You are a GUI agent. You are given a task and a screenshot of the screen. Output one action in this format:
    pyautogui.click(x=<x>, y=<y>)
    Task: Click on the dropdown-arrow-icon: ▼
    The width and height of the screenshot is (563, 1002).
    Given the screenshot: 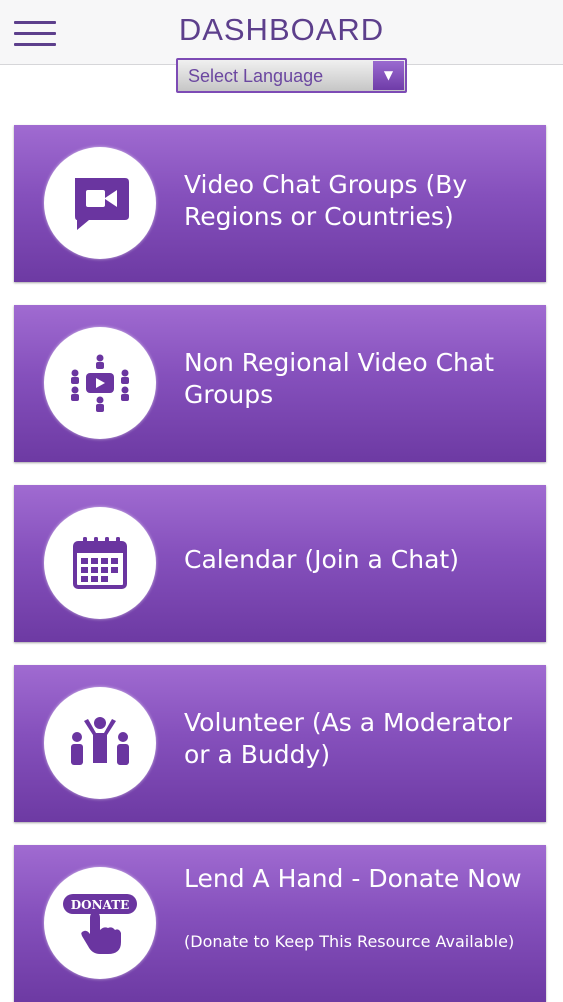 What is the action you would take?
    pyautogui.click(x=388, y=75)
    